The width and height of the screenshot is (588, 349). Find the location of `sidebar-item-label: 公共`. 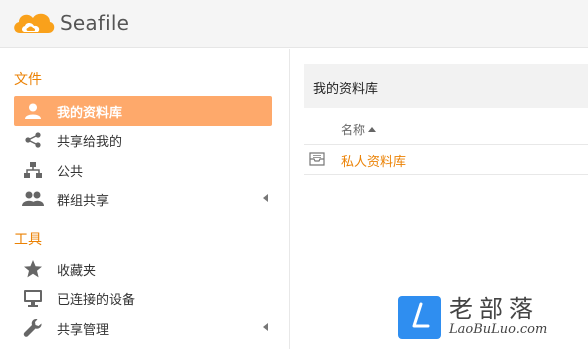

sidebar-item-label: 公共 is located at coordinates (70, 172).